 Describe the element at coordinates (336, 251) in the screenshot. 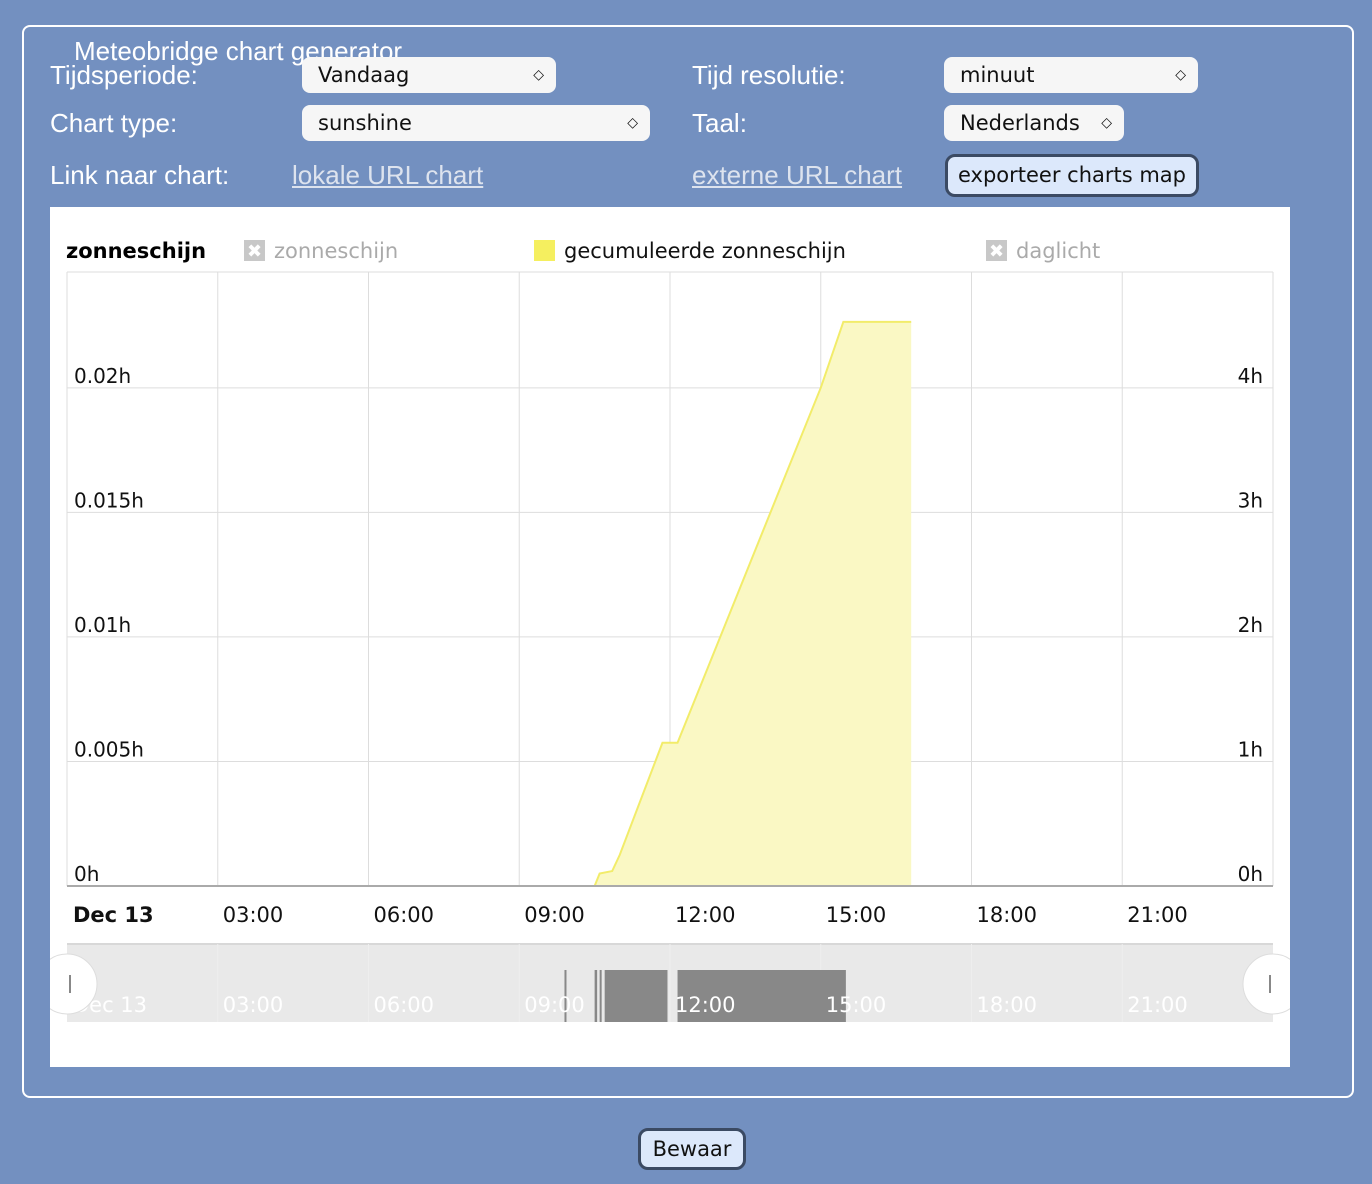

I see `legend-item-0: zonneschijn` at that location.